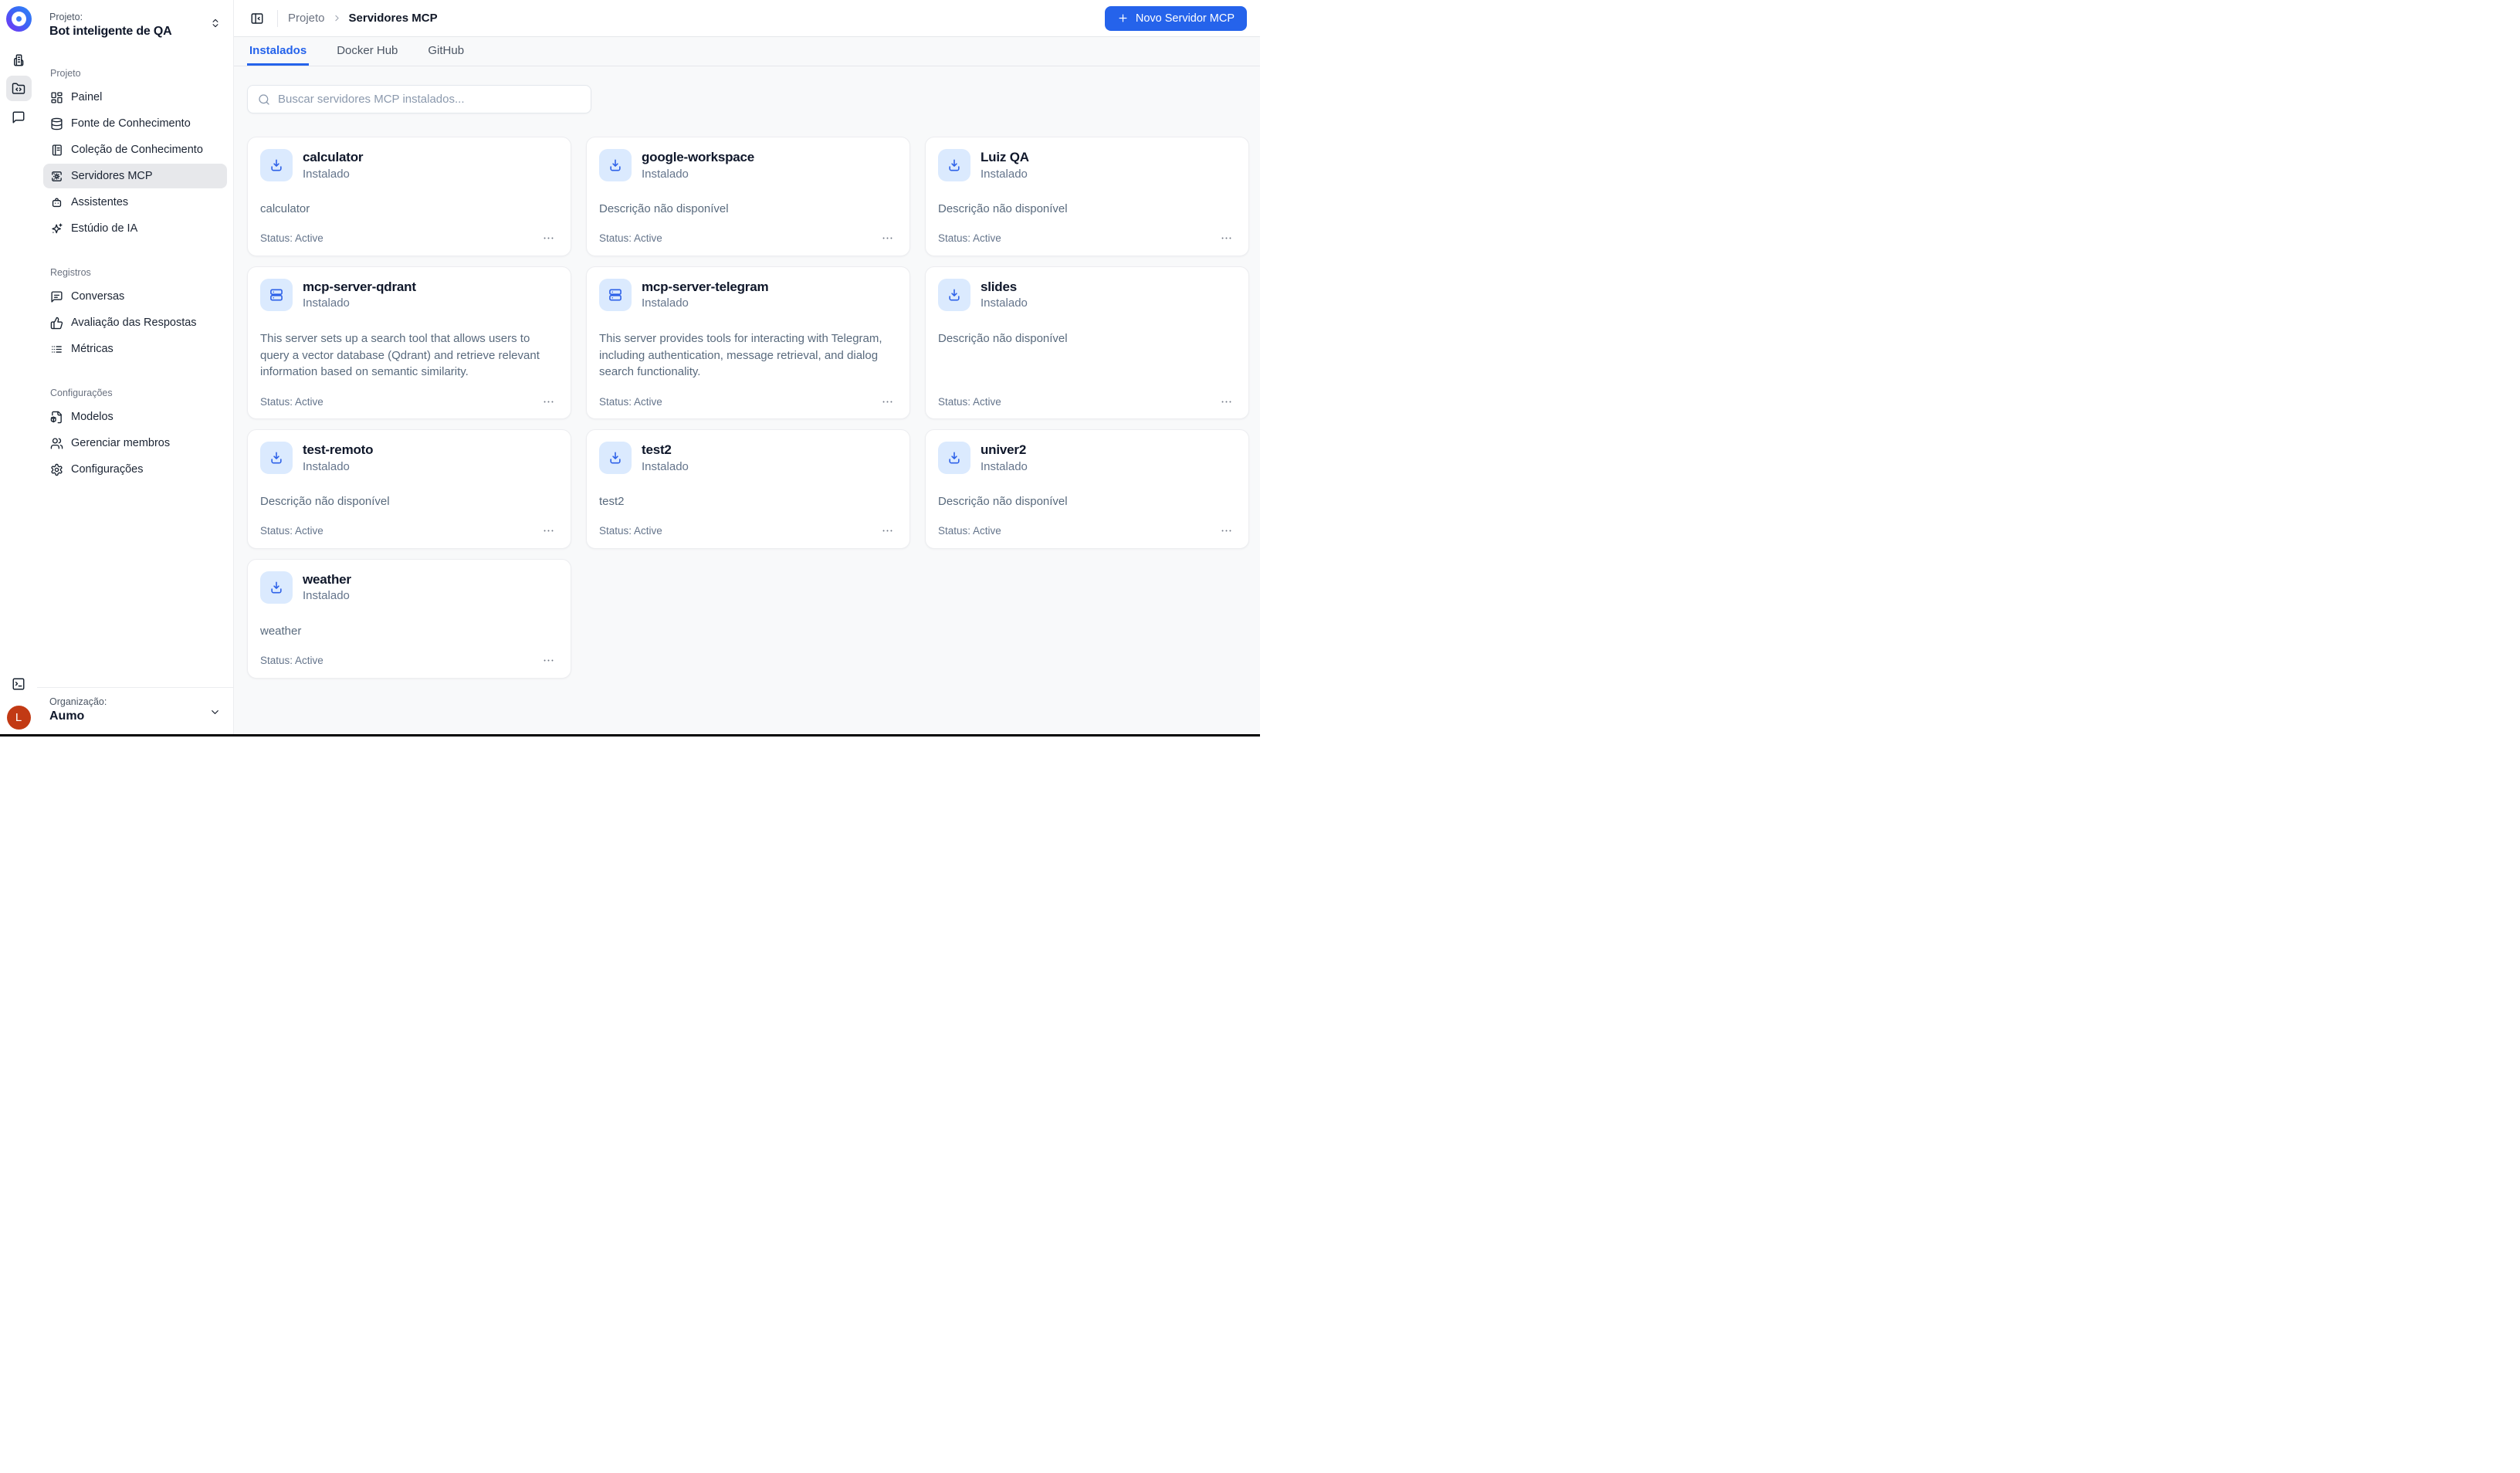  I want to click on sidebar-item: Configurações, so click(135, 469).